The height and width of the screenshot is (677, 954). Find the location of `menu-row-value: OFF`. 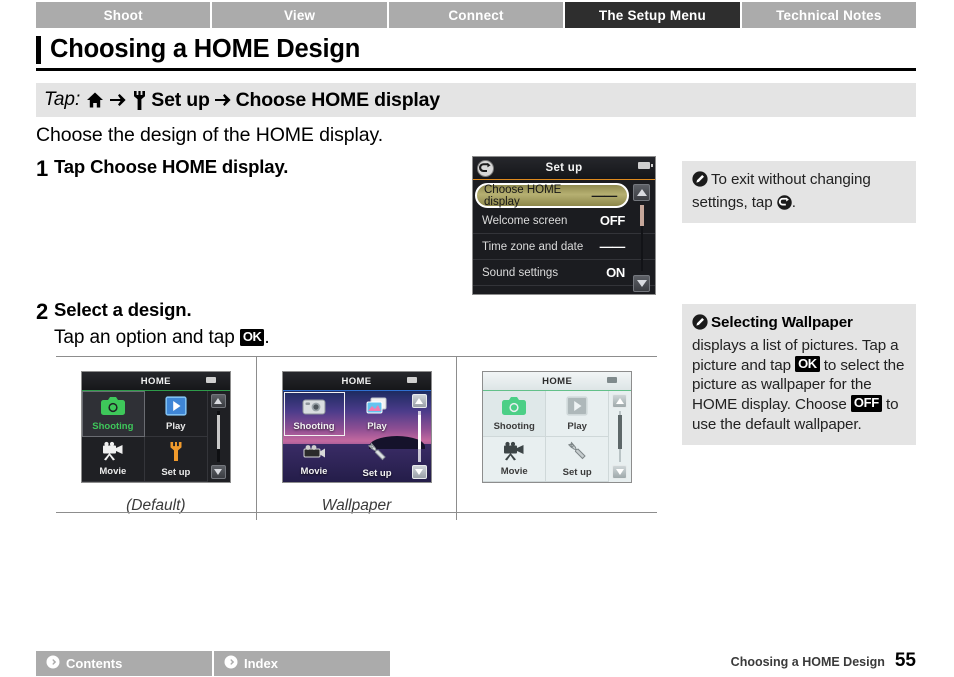

menu-row-value: OFF is located at coordinates (612, 220).